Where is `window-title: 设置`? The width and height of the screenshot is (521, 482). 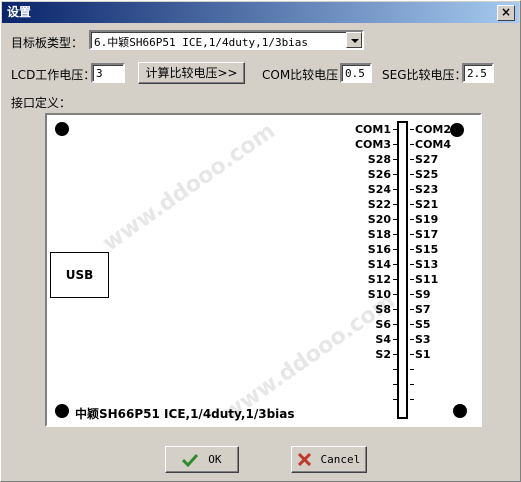 window-title: 设置 is located at coordinates (19, 12).